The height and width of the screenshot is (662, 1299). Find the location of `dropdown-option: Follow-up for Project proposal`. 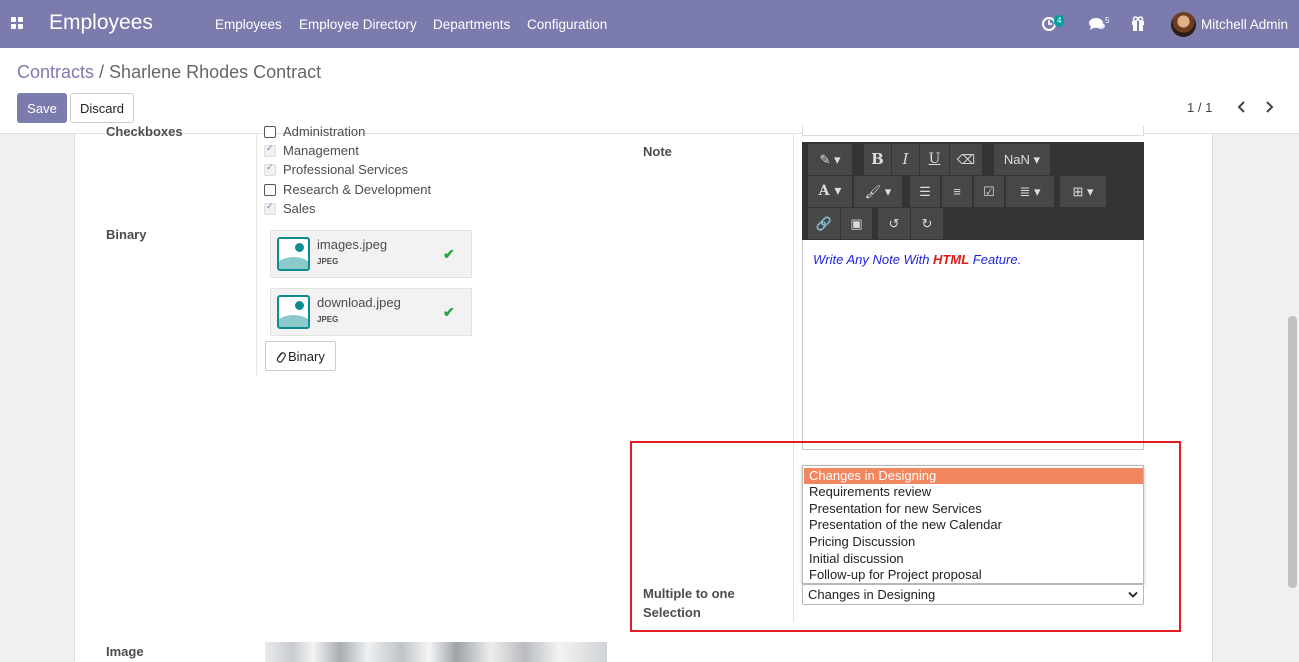

dropdown-option: Follow-up for Project proposal is located at coordinates (973, 575).